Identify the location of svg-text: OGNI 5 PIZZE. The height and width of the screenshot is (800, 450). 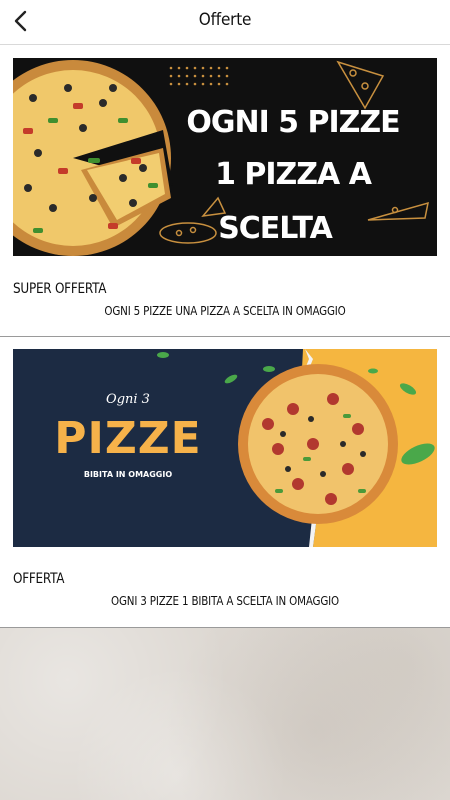
(292, 122).